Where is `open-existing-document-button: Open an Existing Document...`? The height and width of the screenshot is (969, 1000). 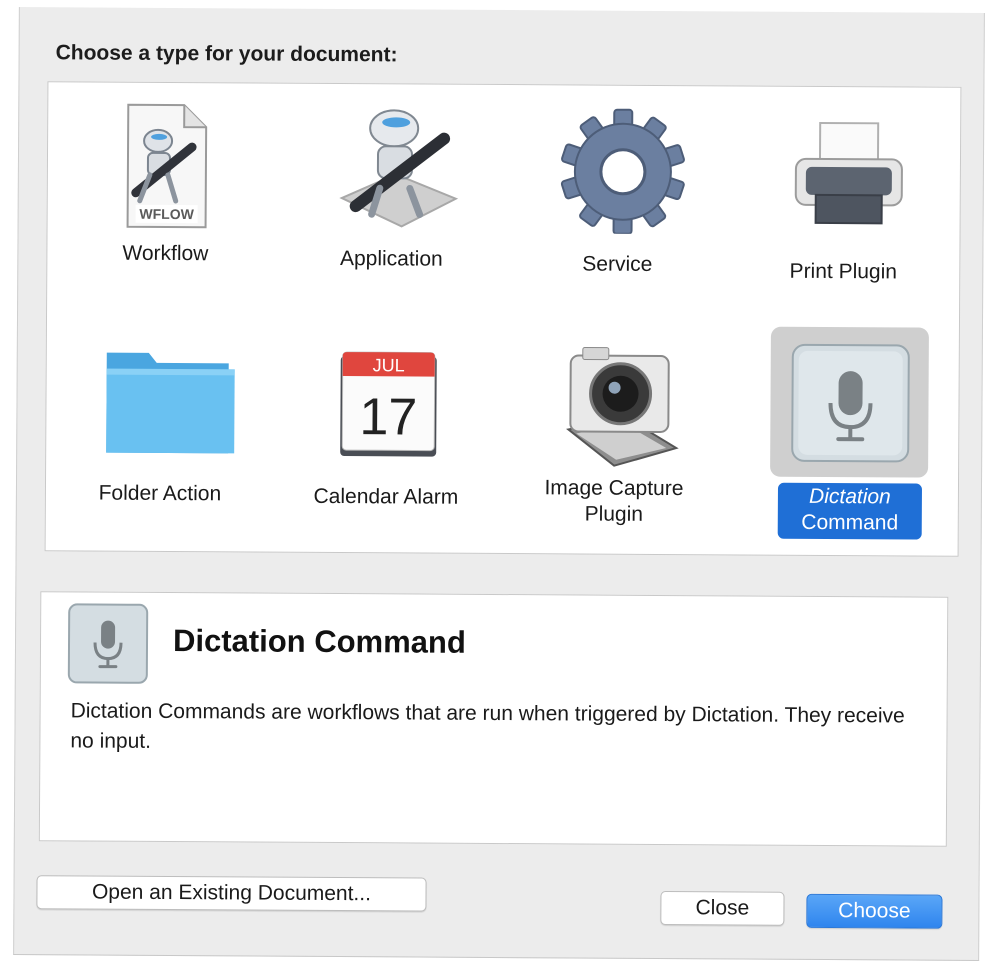 open-existing-document-button: Open an Existing Document... is located at coordinates (231, 893).